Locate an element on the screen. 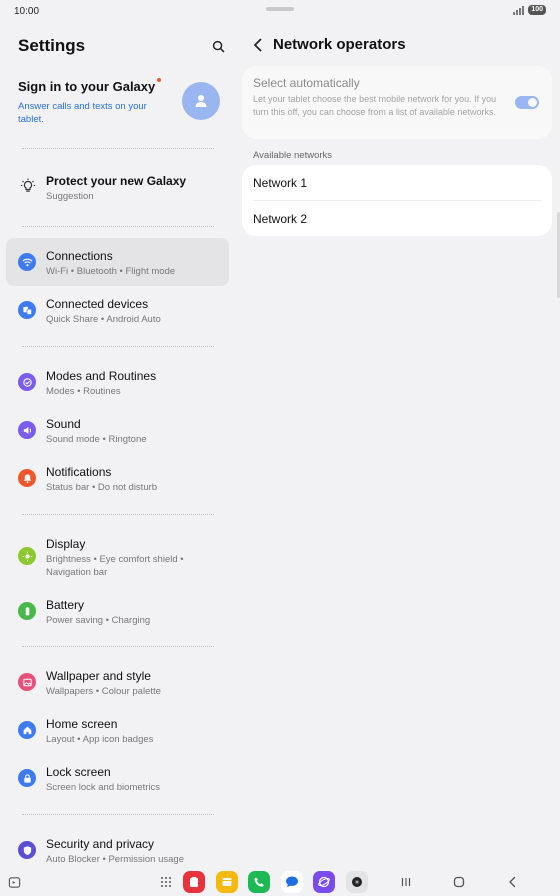 The width and height of the screenshot is (560, 896). settings-item-subtitle: Modes • Routines is located at coordinates (83, 391).